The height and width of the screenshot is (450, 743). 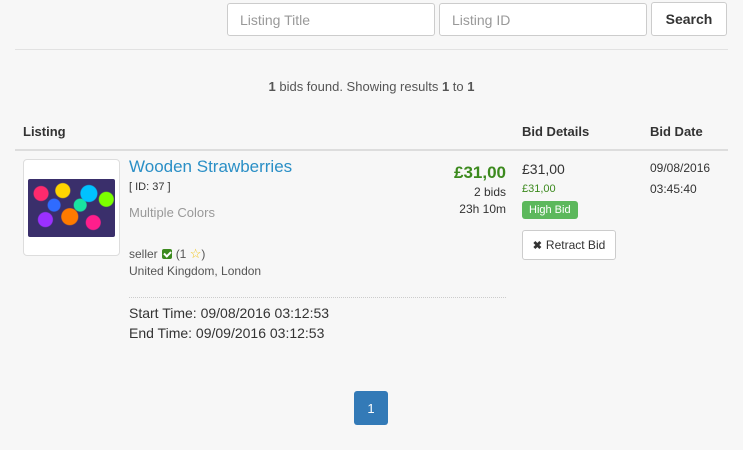 What do you see at coordinates (195, 253) in the screenshot?
I see `star-icon: ☆` at bounding box center [195, 253].